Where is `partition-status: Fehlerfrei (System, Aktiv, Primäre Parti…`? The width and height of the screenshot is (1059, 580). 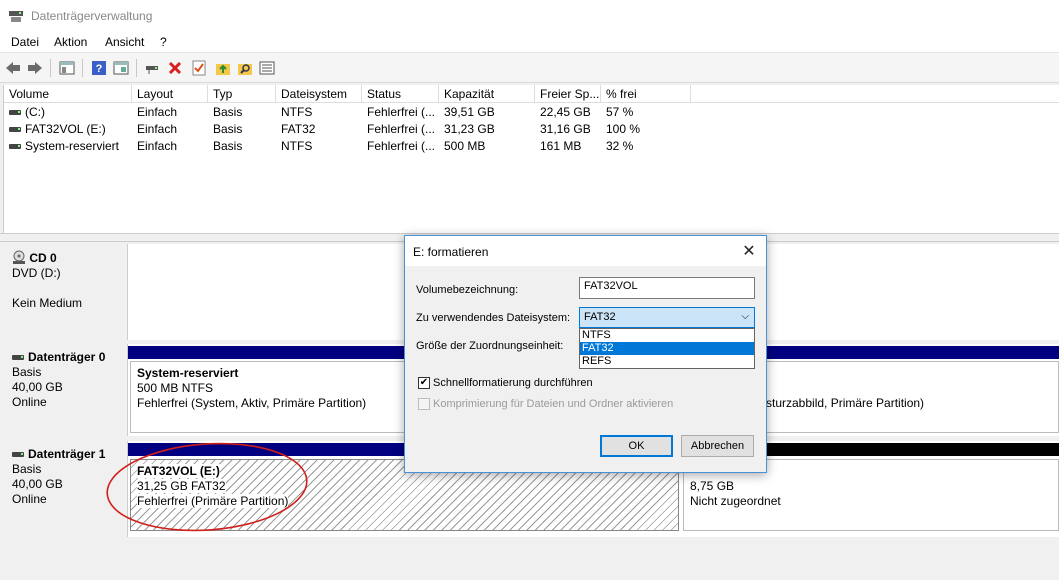 partition-status: Fehlerfrei (System, Aktiv, Primäre Parti… is located at coordinates (252, 403).